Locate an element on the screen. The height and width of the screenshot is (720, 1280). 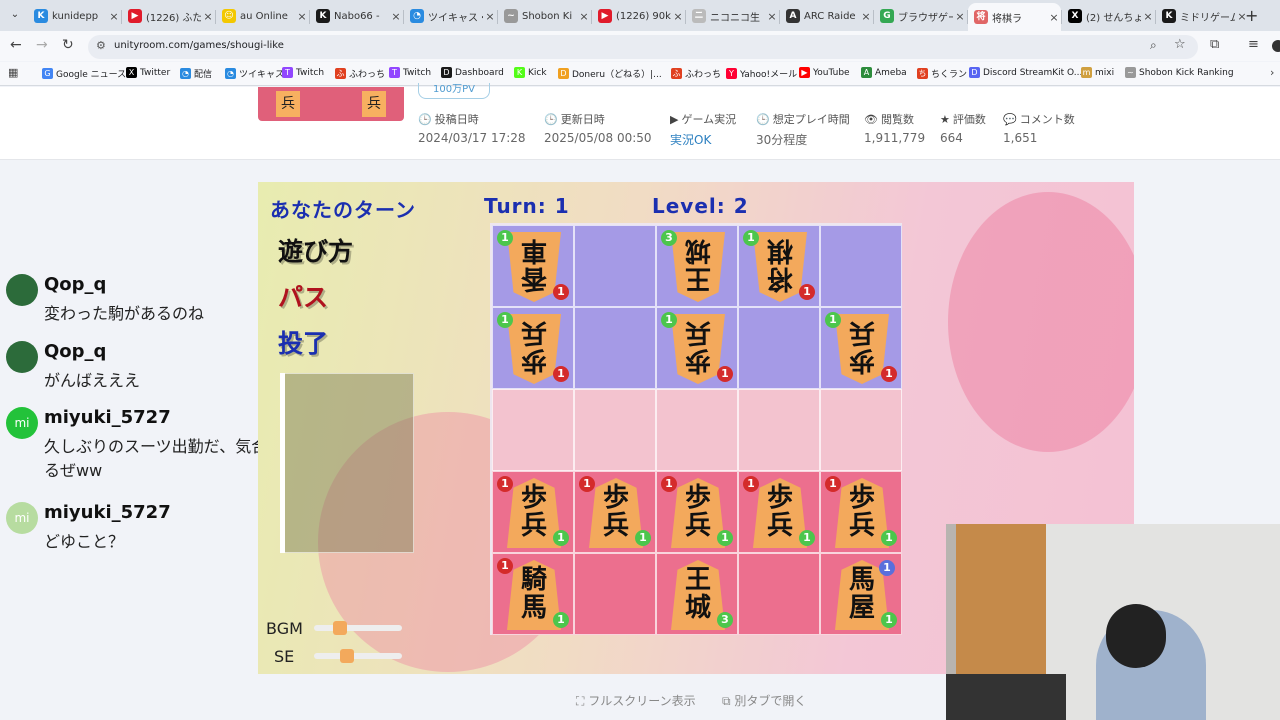
resign-button: 投了 is located at coordinates (303, 342).